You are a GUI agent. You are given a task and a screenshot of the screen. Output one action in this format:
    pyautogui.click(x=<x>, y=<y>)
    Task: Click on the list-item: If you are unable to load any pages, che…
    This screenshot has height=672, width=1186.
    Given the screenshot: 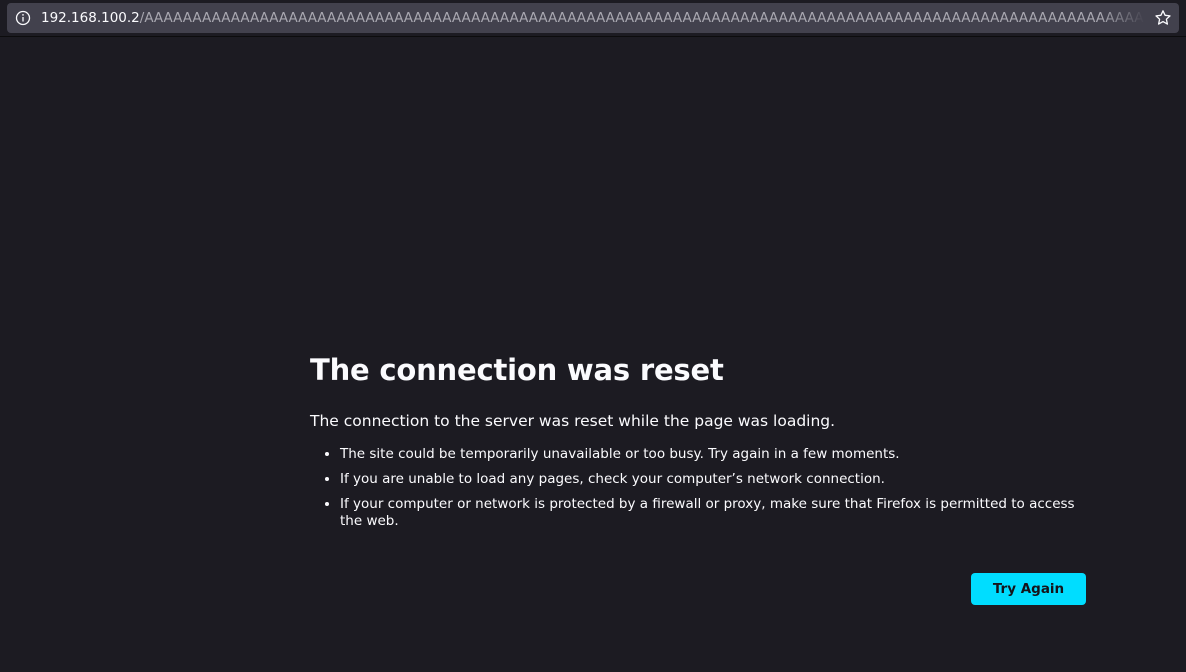 What is the action you would take?
    pyautogui.click(x=713, y=479)
    